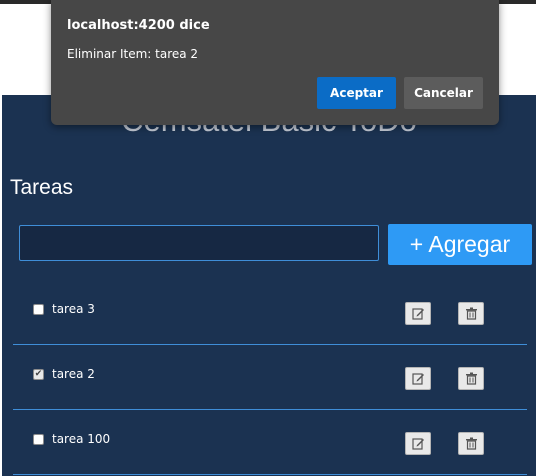 Image resolution: width=536 pixels, height=476 pixels. Describe the element at coordinates (270, 442) in the screenshot. I see `task-row: tarea 100` at that location.